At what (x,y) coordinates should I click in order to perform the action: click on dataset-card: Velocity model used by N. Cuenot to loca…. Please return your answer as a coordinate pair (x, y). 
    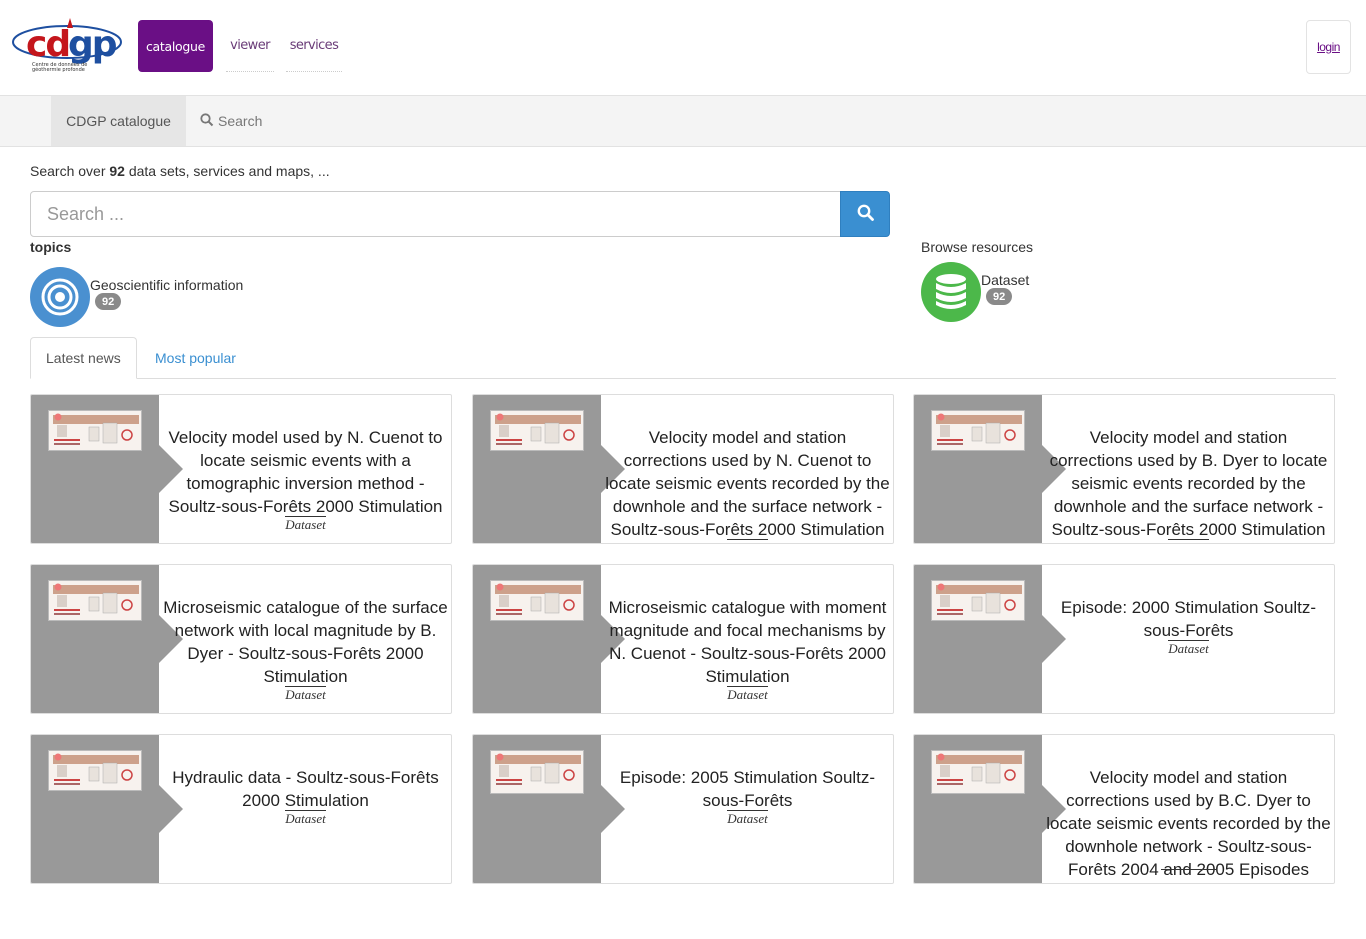
    Looking at the image, I should click on (241, 469).